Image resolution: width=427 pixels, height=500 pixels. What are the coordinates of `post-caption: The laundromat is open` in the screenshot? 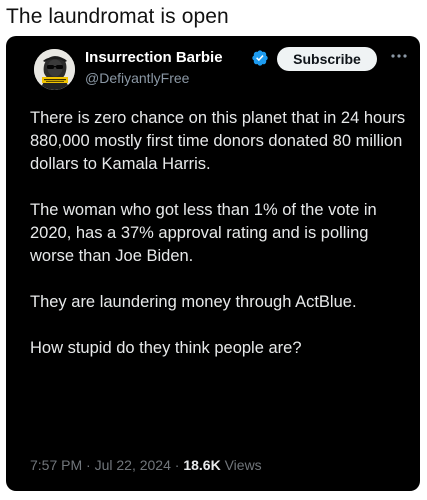 It's located at (117, 16).